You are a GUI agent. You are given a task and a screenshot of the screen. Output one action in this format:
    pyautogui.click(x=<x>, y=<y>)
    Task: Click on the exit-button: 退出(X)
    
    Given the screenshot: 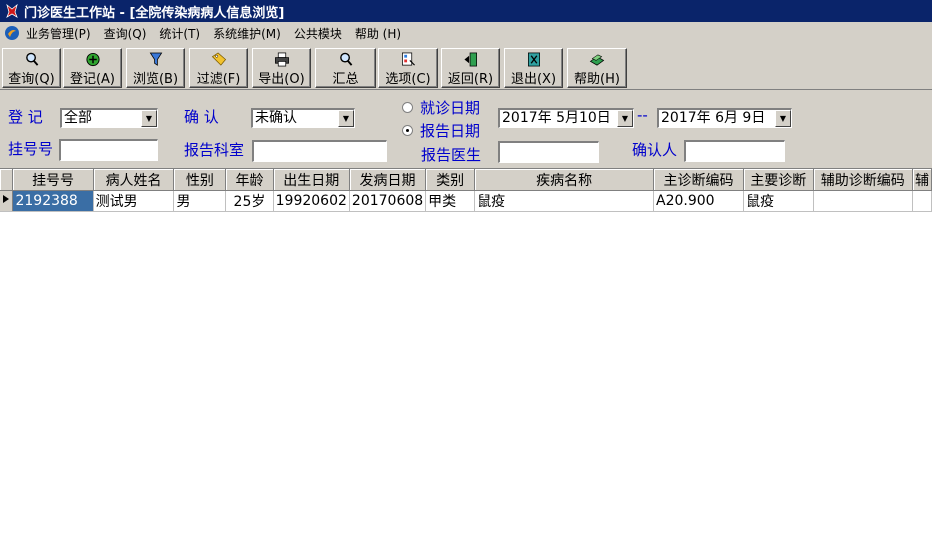 What is the action you would take?
    pyautogui.click(x=533, y=68)
    